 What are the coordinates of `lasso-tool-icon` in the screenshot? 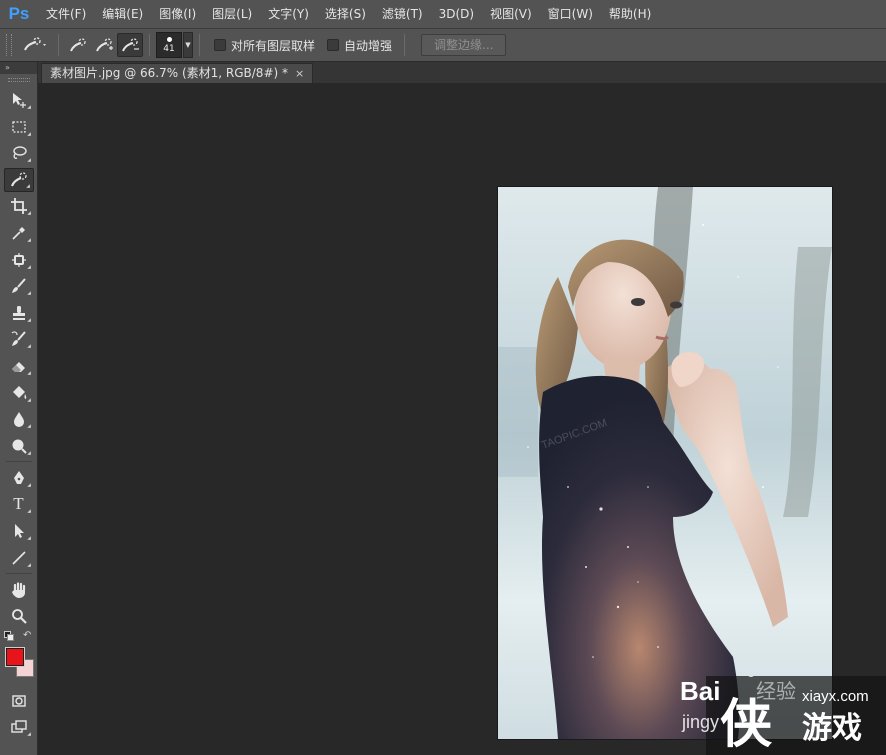 It's located at (19, 153).